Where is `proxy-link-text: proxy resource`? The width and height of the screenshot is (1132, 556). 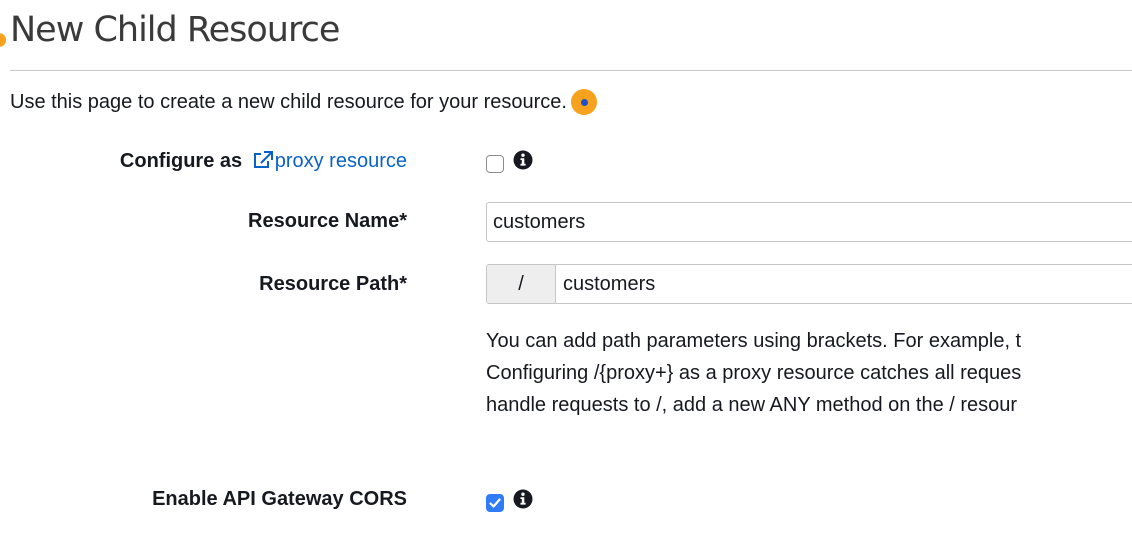 proxy-link-text: proxy resource is located at coordinates (340, 161).